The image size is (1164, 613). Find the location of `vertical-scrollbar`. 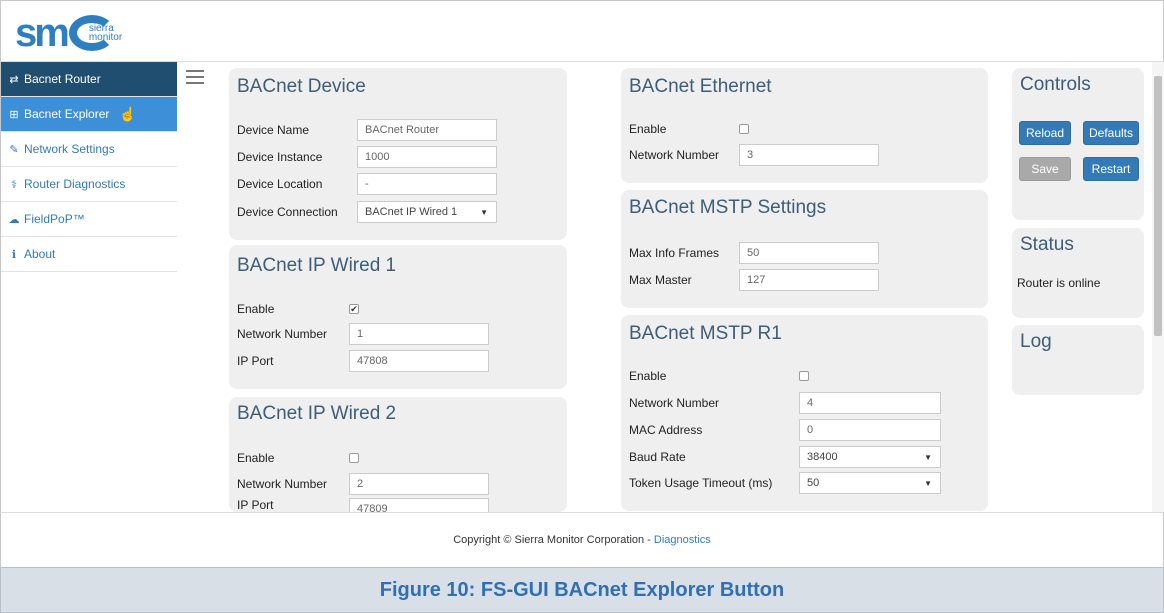

vertical-scrollbar is located at coordinates (1158, 287).